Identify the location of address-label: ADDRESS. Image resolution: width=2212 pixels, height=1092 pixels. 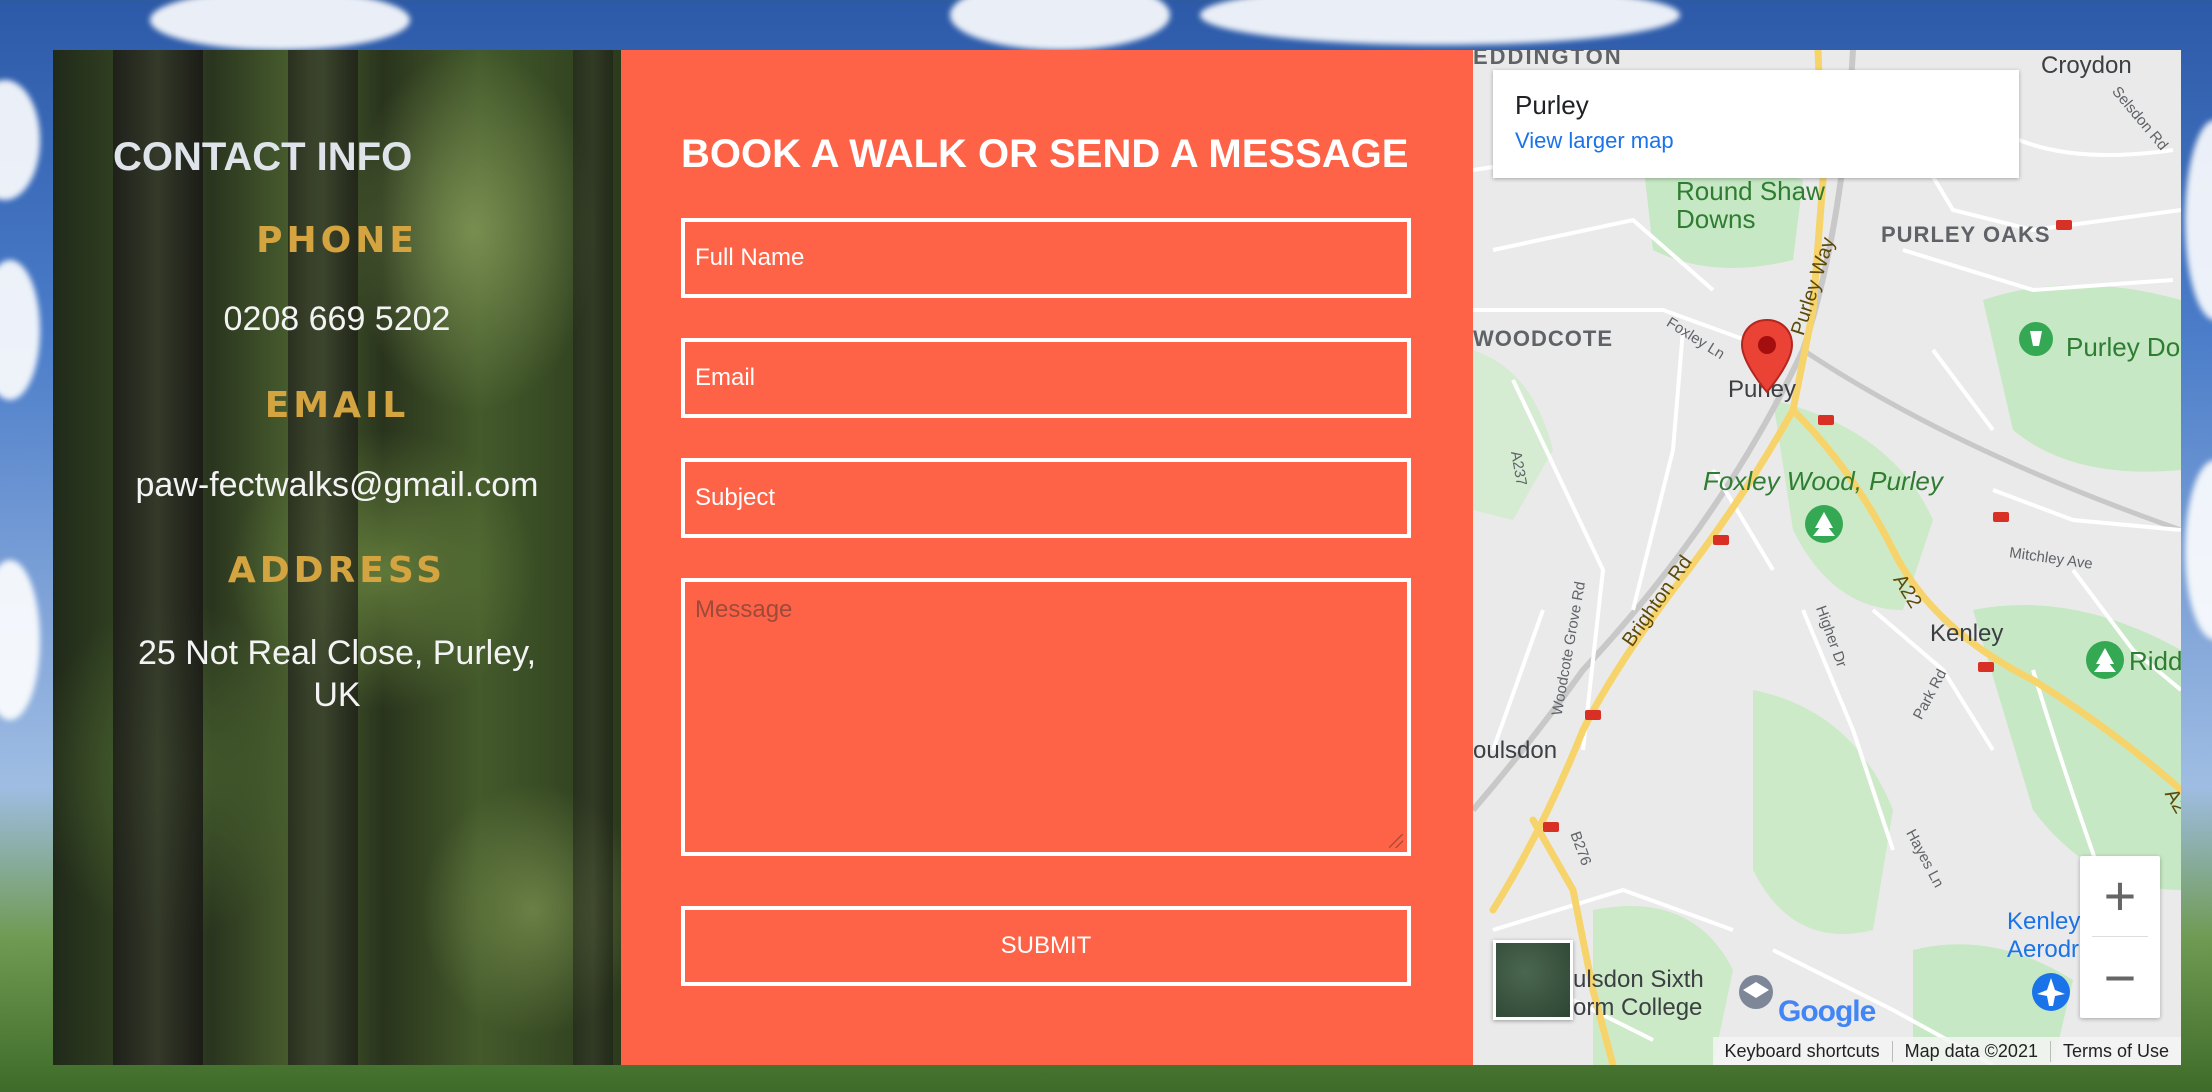
(337, 570).